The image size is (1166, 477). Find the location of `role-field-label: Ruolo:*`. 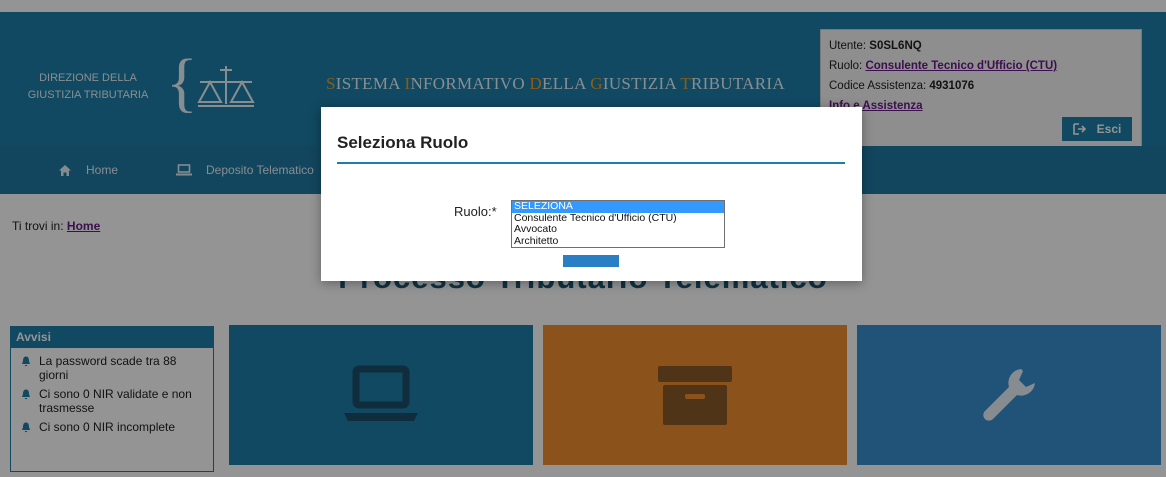

role-field-label: Ruolo:* is located at coordinates (475, 211).